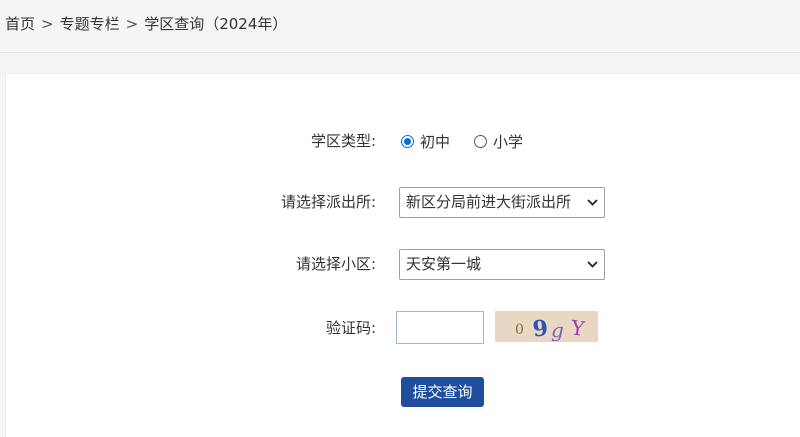 This screenshot has height=437, width=800. Describe the element at coordinates (440, 327) in the screenshot. I see `captcha-input` at that location.